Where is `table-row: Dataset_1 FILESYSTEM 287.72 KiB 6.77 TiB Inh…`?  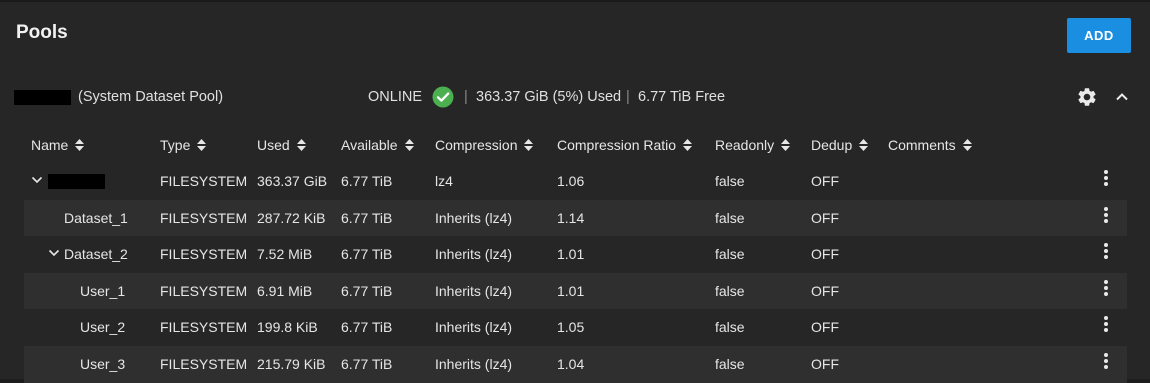 table-row: Dataset_1 FILESYSTEM 287.72 KiB 6.77 TiB Inh… is located at coordinates (575, 218).